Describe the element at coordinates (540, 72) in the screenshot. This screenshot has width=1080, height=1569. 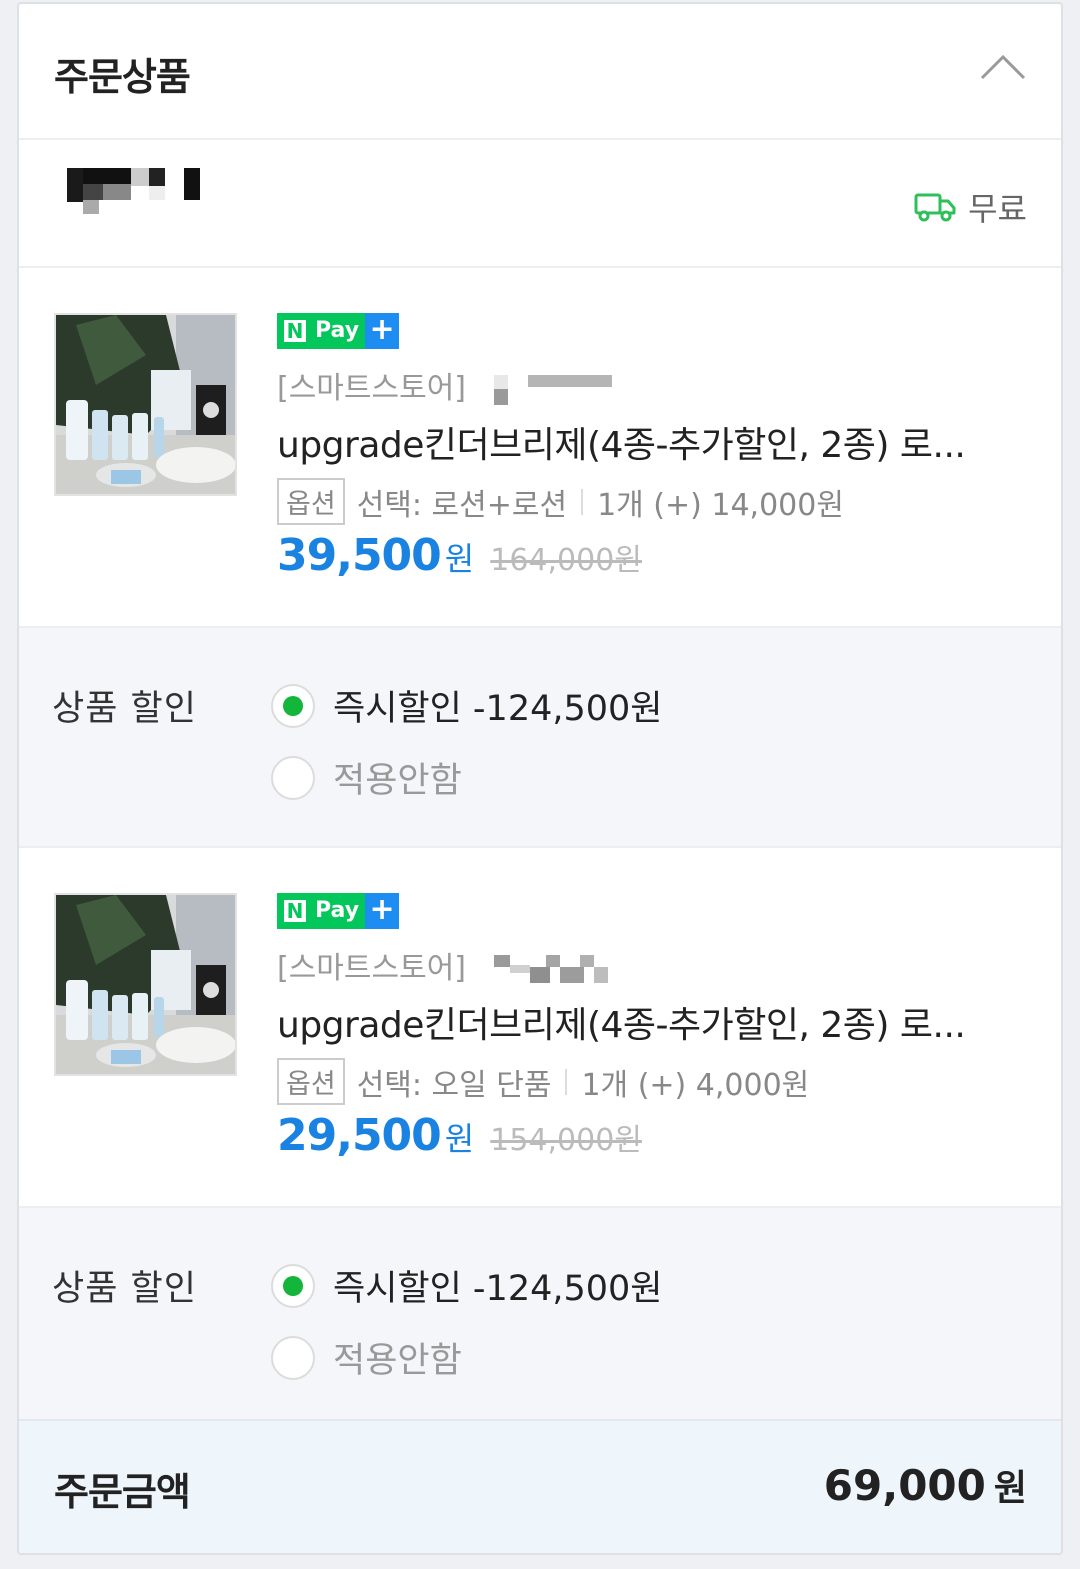
I see `order-items-header: 주문상품` at that location.